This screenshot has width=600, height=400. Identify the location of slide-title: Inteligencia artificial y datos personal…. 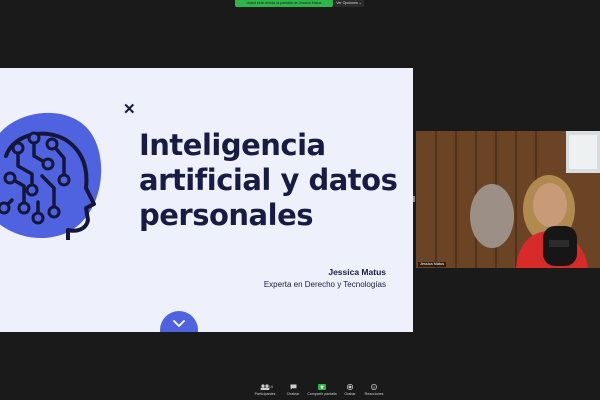
(268, 180).